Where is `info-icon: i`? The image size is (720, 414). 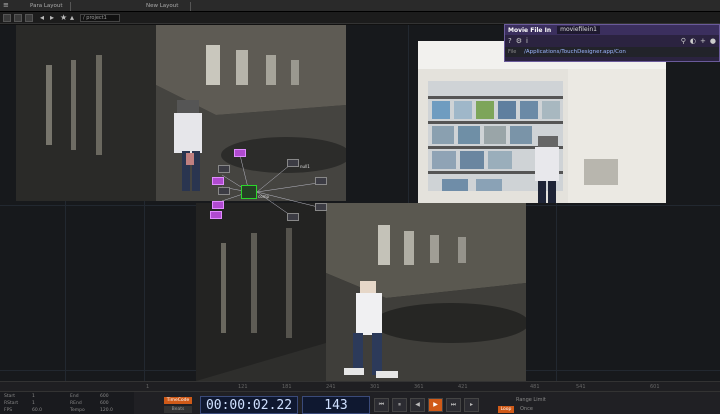 info-icon: i is located at coordinates (527, 41).